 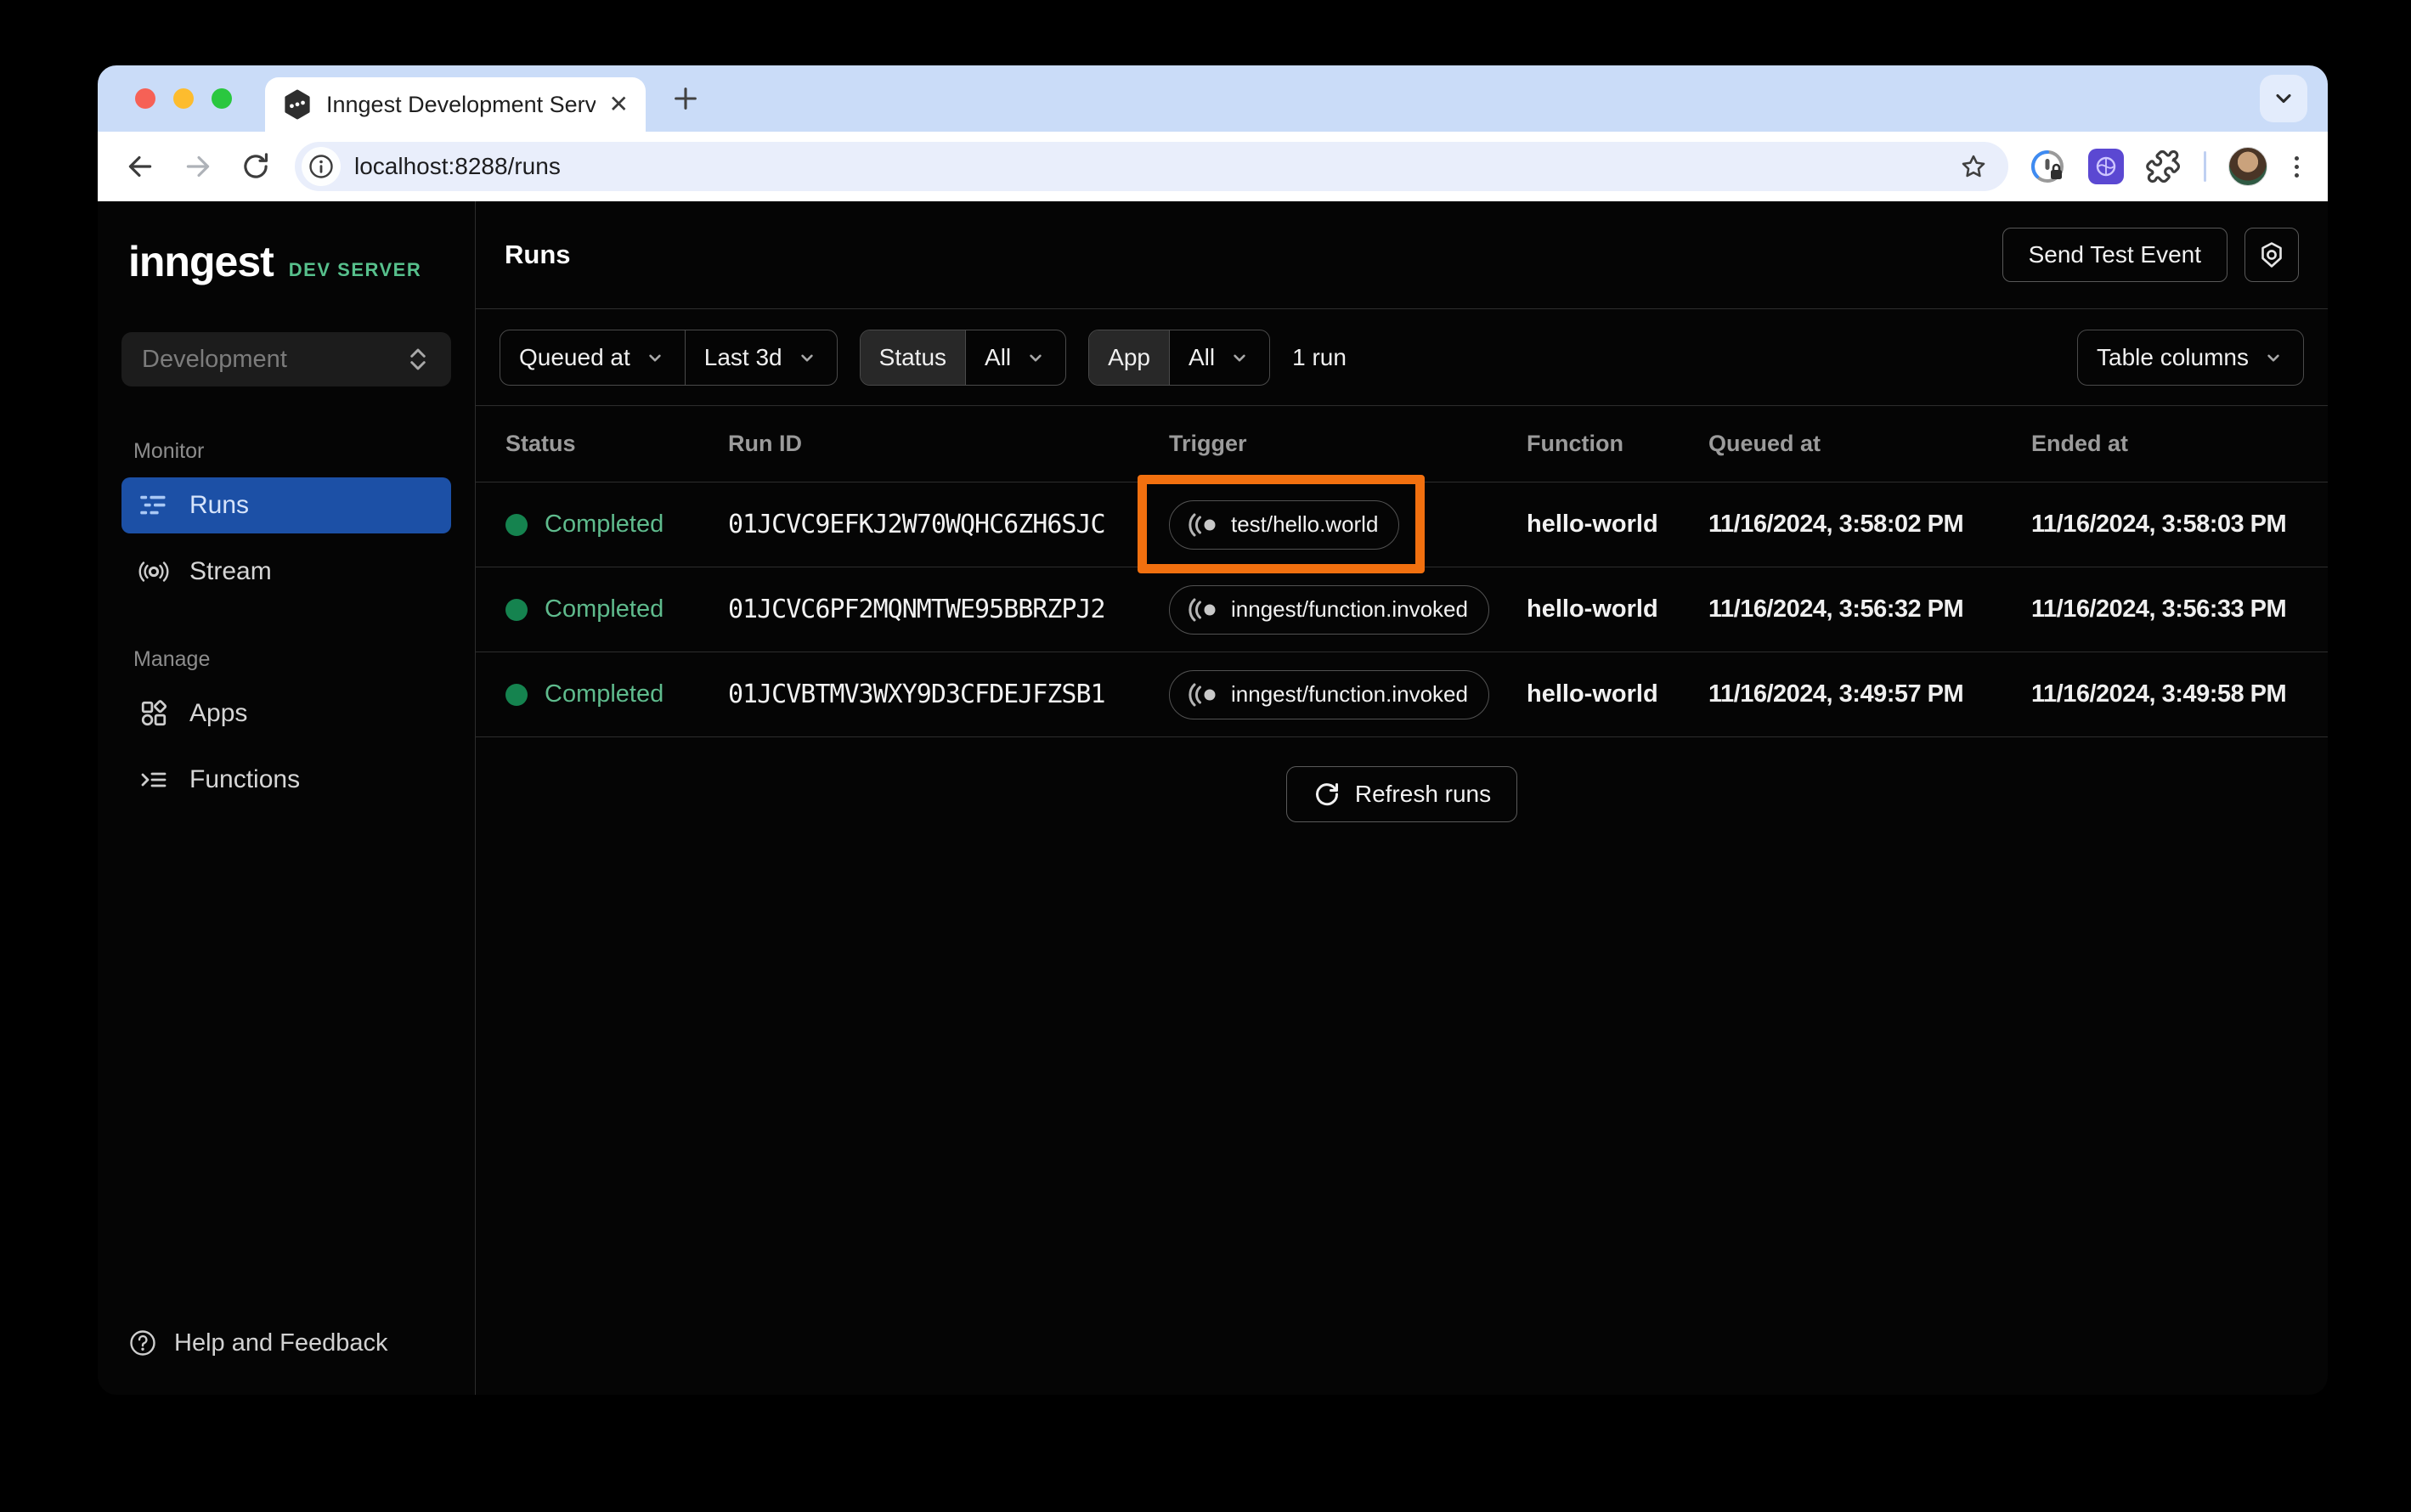 What do you see at coordinates (2106, 166) in the screenshot?
I see `purple-extension-icon` at bounding box center [2106, 166].